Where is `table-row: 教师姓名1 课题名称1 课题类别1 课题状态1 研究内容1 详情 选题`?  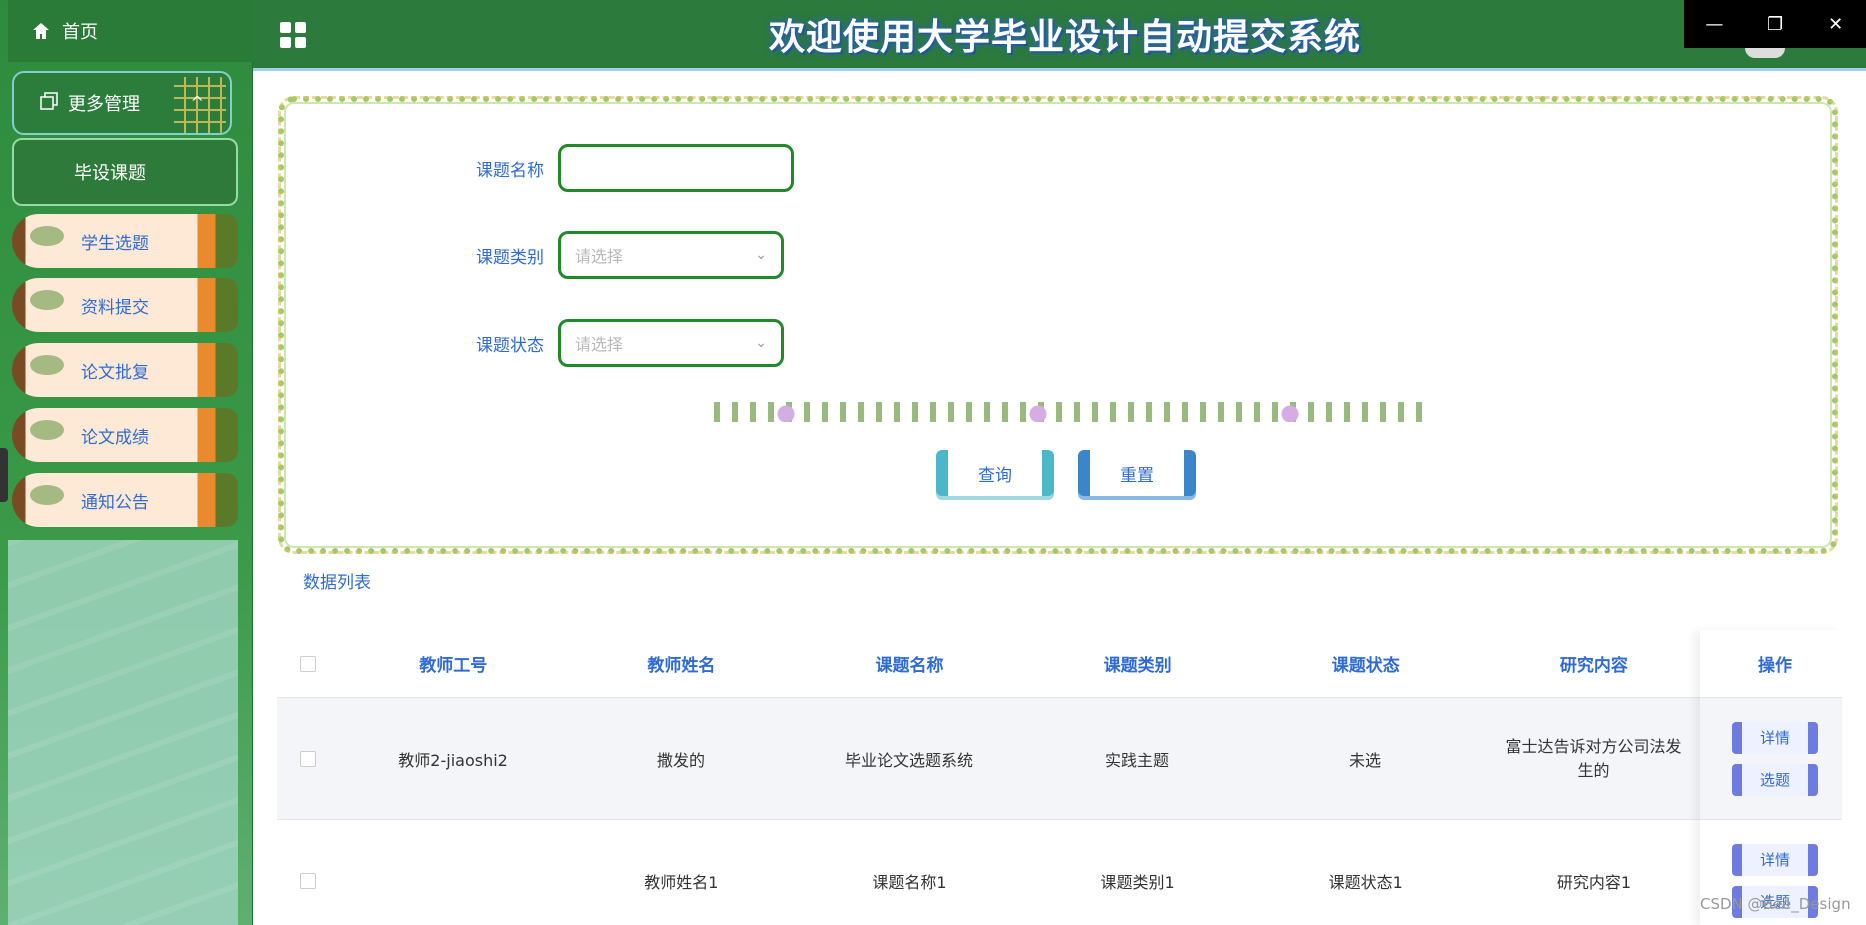
table-row: 教师姓名1 课题名称1 课题类别1 课题状态1 研究内容1 详情 选题 is located at coordinates (1059, 872).